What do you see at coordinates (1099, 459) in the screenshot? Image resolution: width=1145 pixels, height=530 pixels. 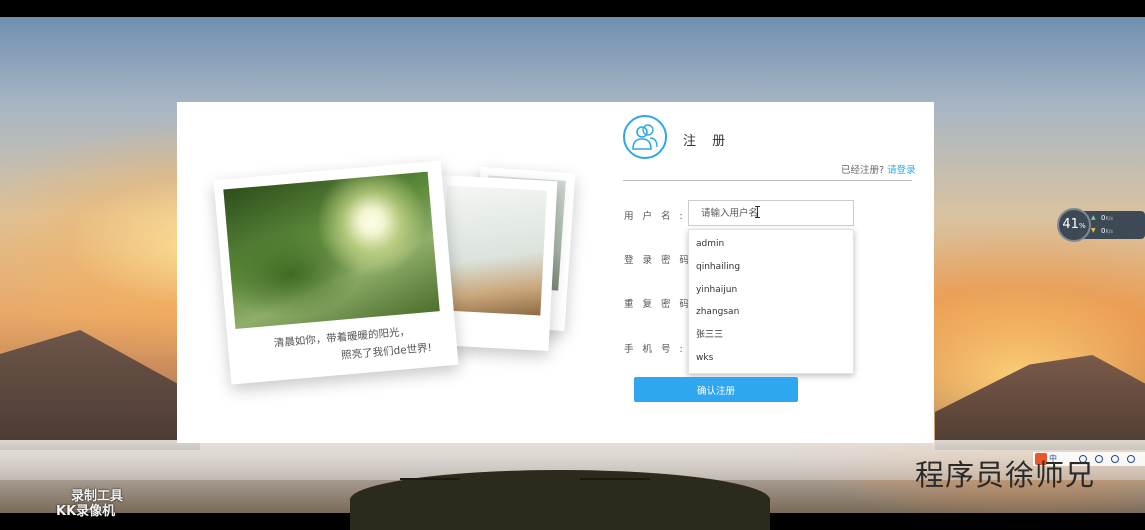 I see `punctuation-icon` at bounding box center [1099, 459].